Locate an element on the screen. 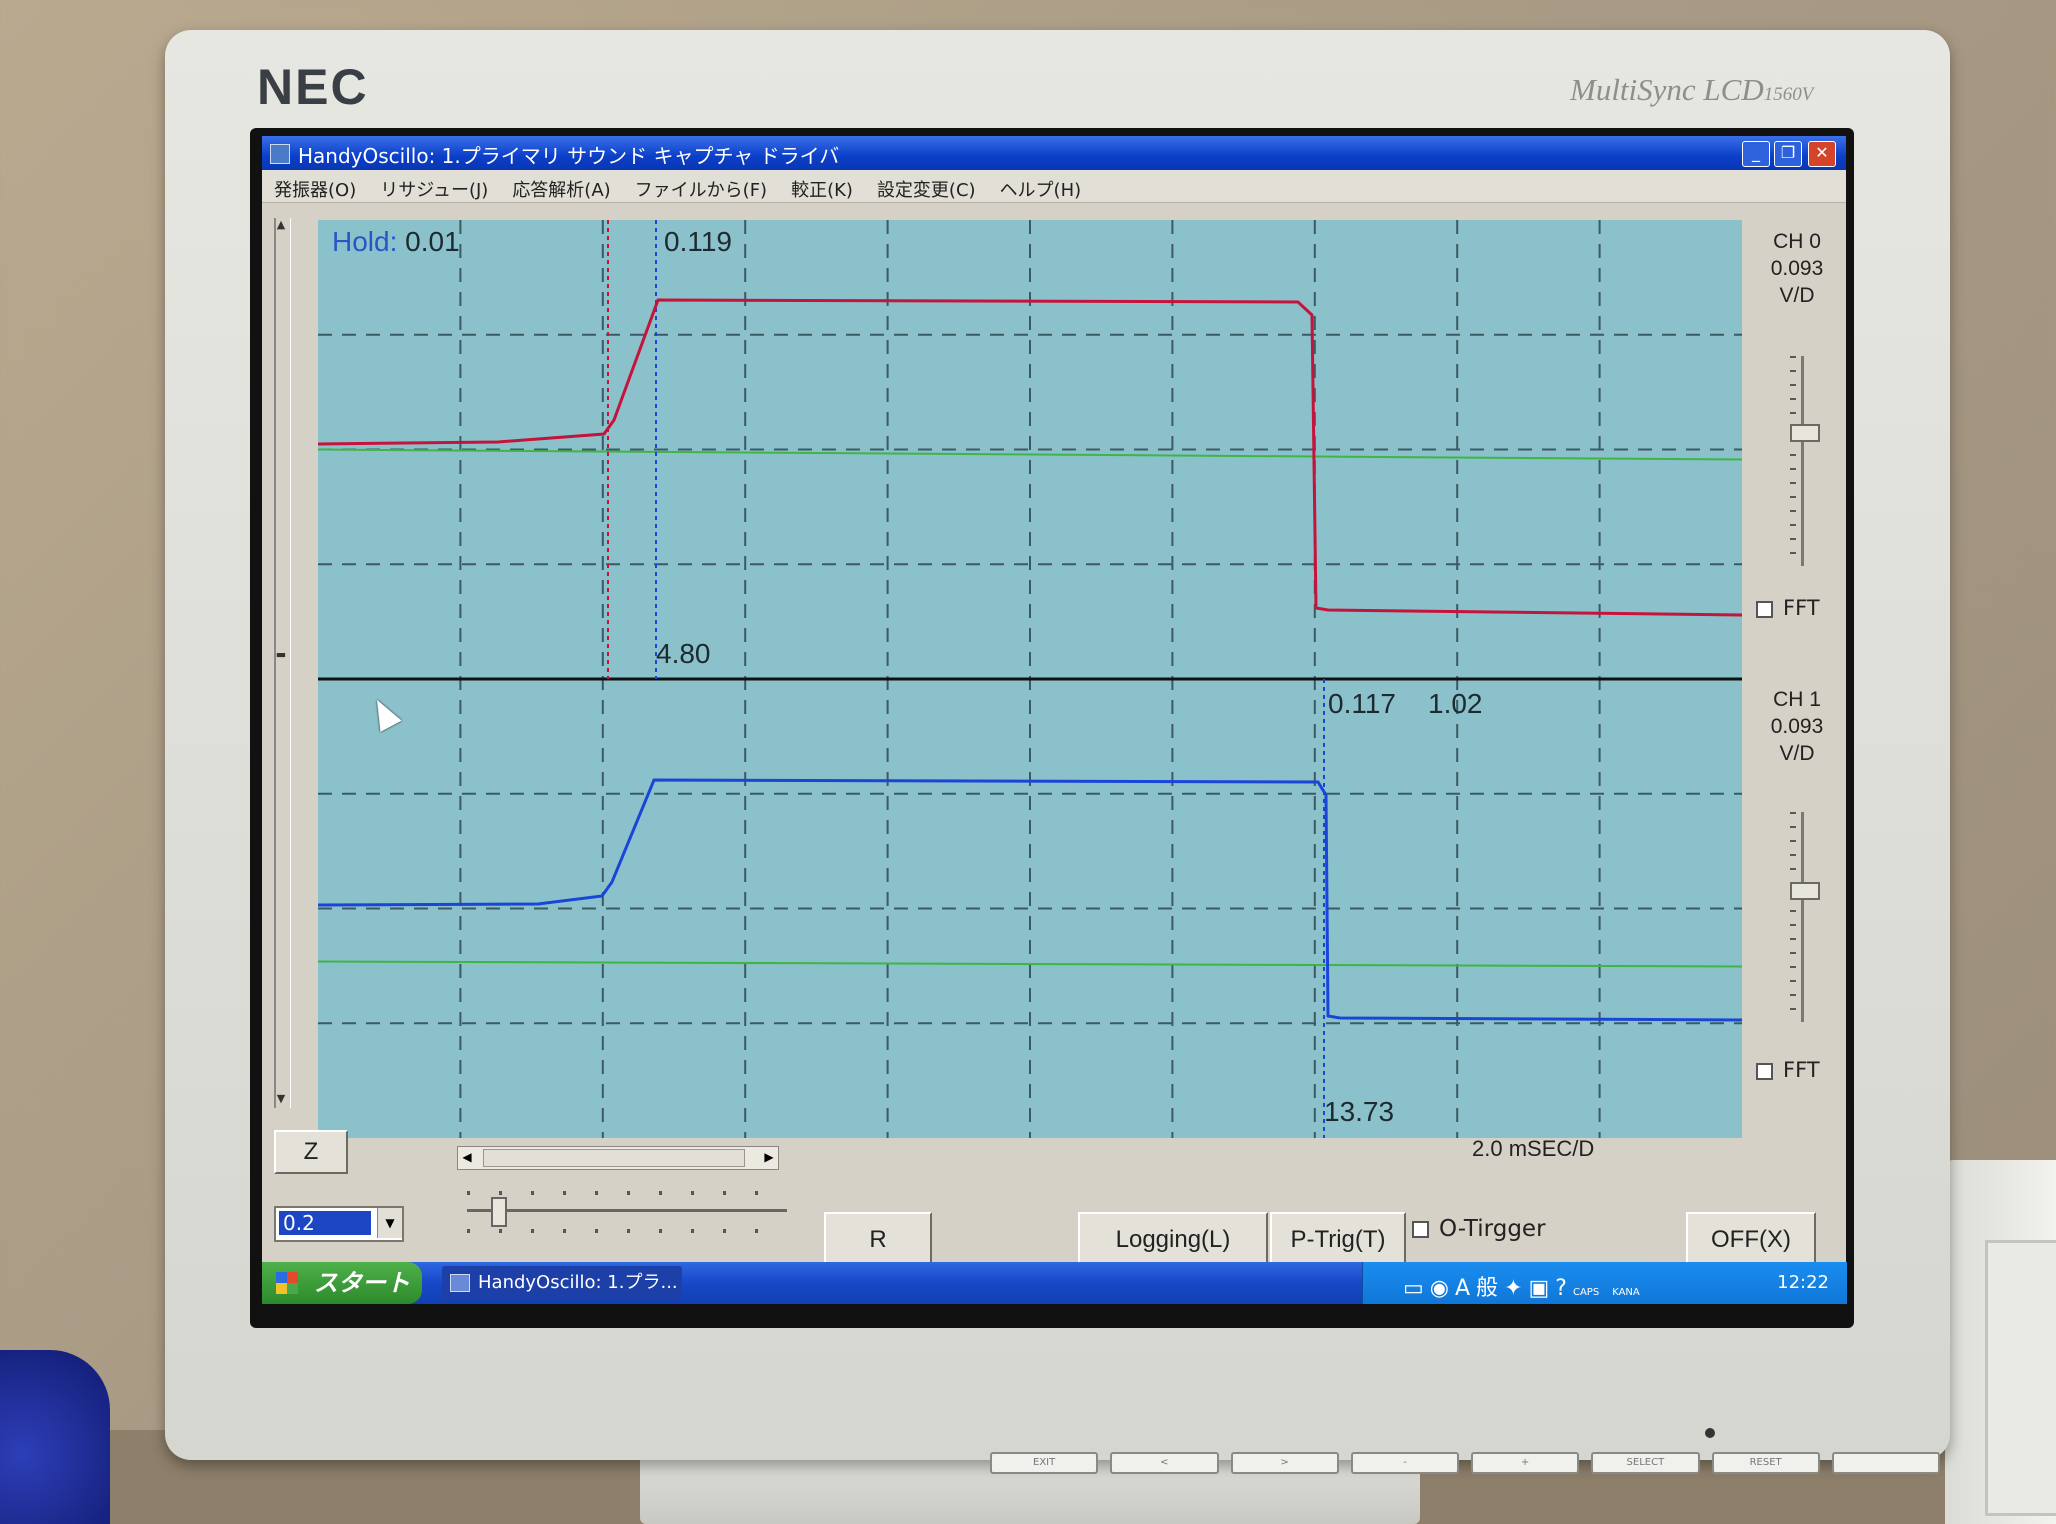 Image resolution: width=2056 pixels, height=1524 pixels. vertical-scrollbar: ▲ ▬ ▼ is located at coordinates (282, 663).